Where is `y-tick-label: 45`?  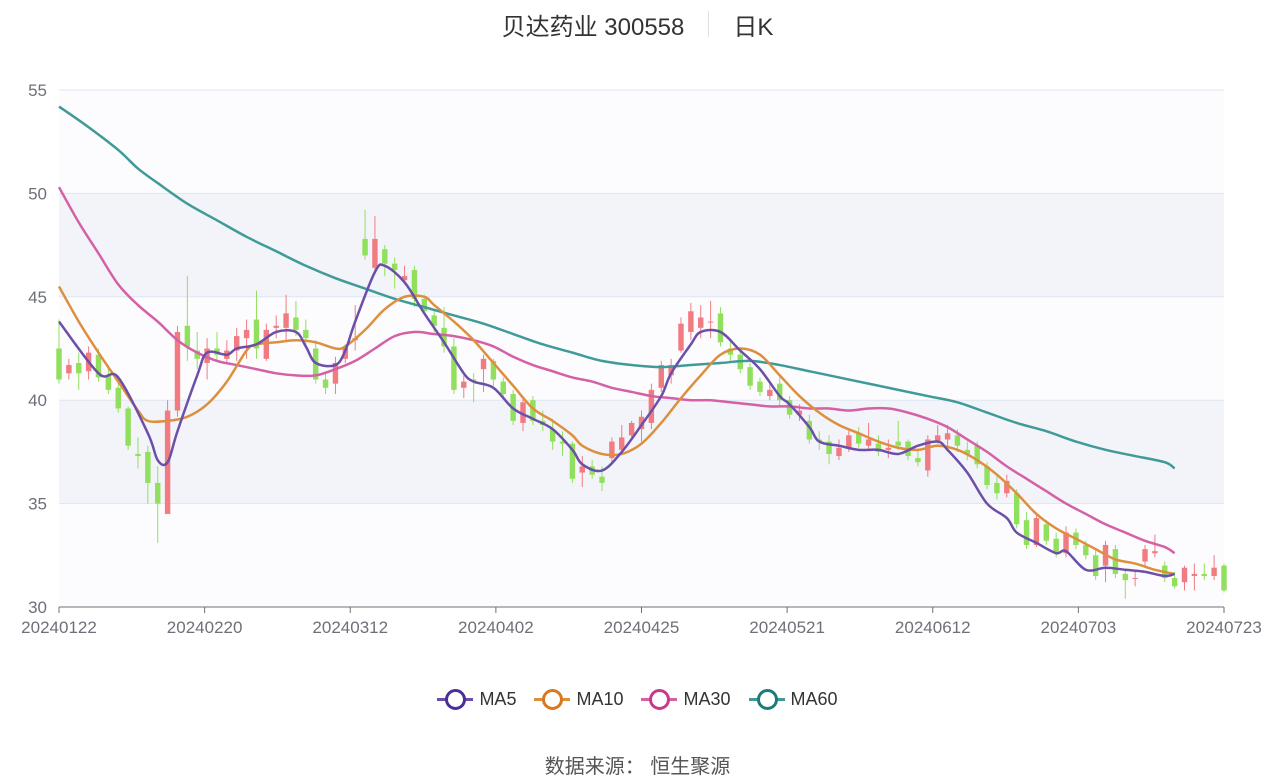
y-tick-label: 45 is located at coordinates (37, 297).